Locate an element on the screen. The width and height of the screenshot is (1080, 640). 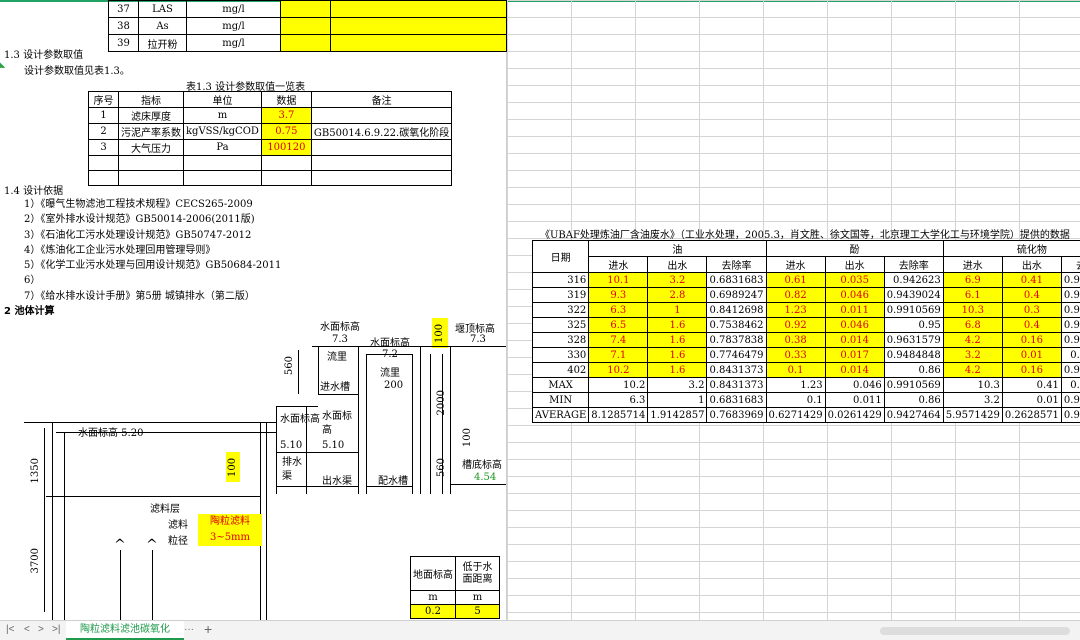
nav-next-icon: > is located at coordinates (41, 629).